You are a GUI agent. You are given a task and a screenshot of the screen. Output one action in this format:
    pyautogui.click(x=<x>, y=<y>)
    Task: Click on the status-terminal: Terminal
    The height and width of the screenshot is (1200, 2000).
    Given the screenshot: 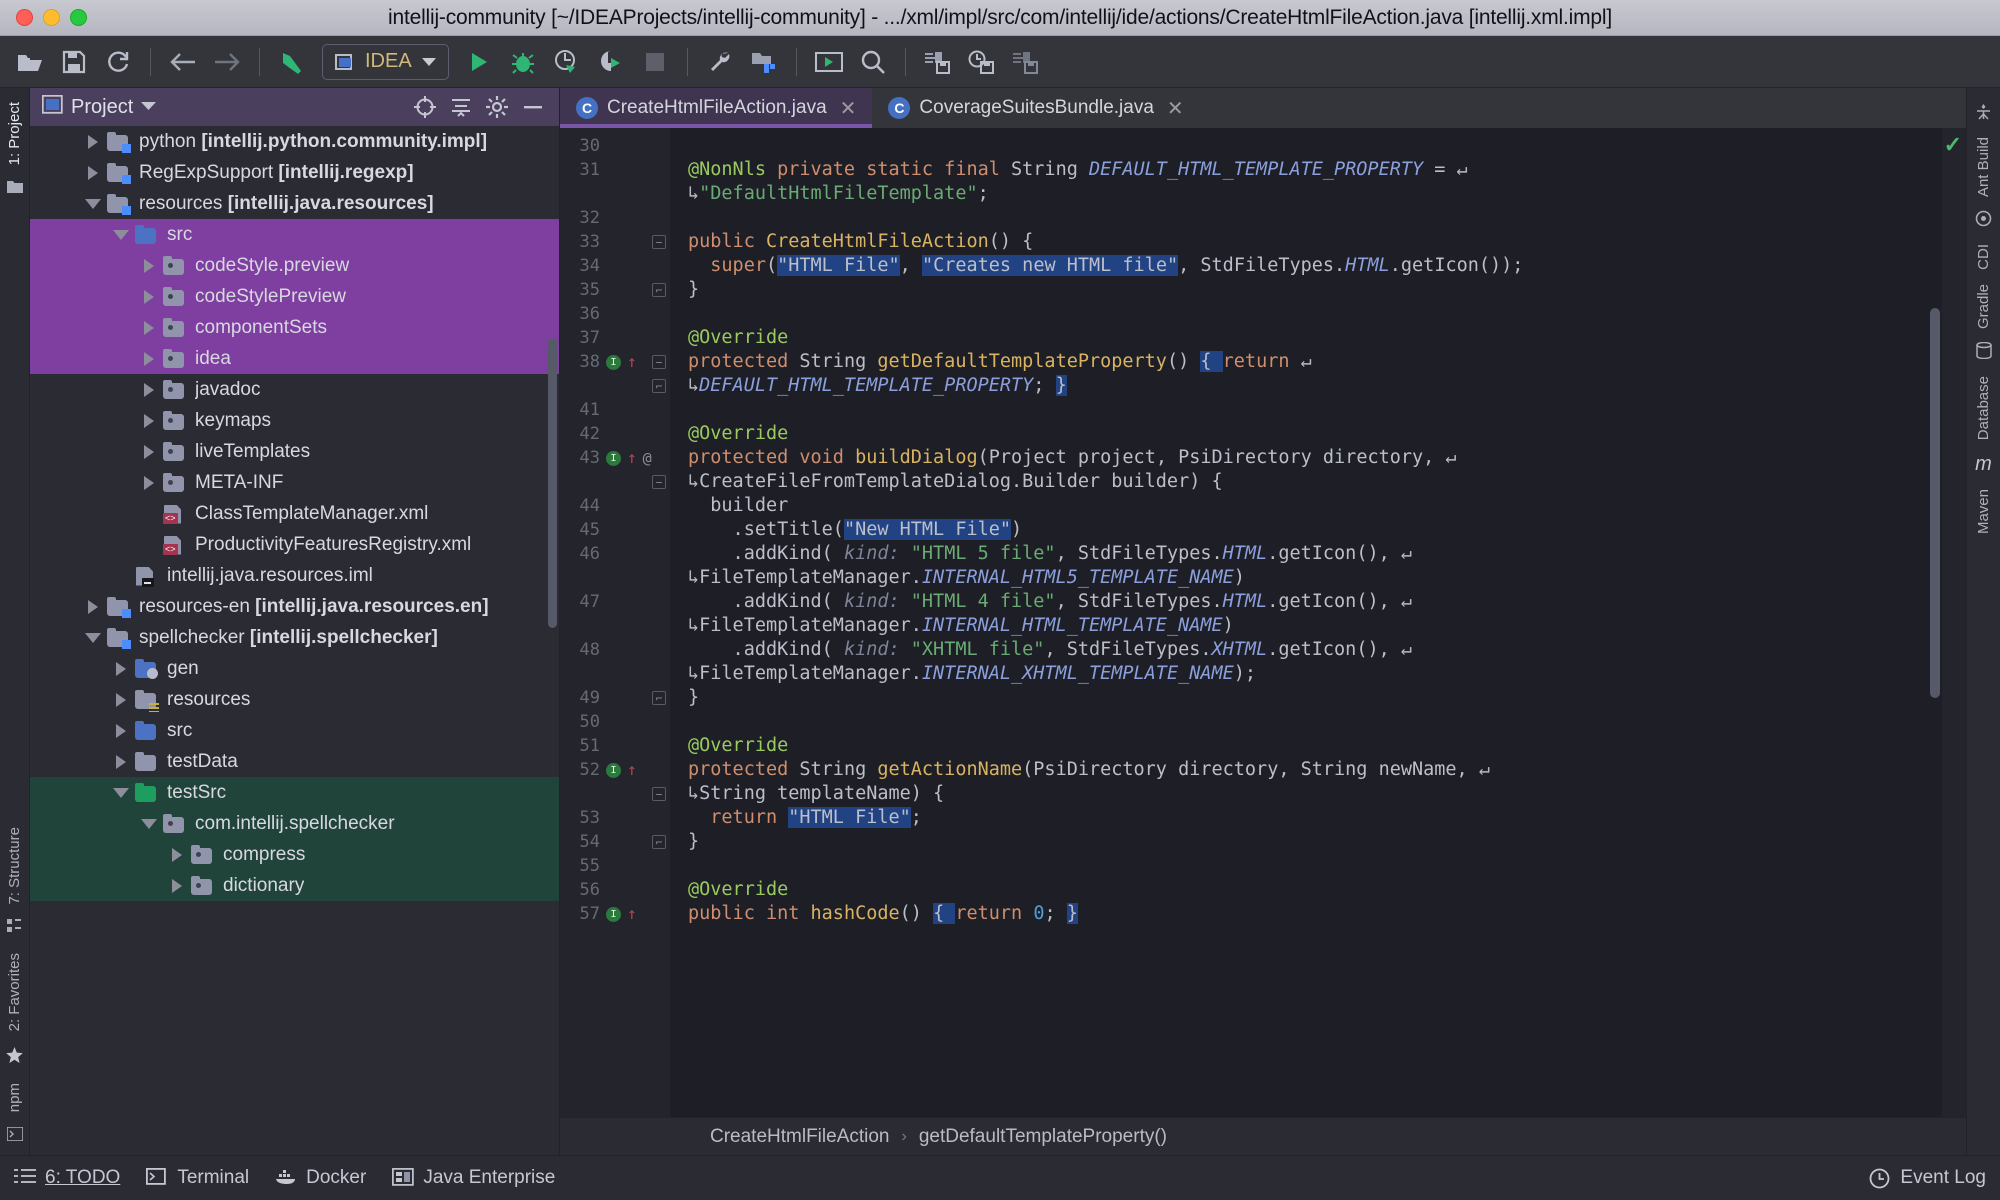 What is the action you would take?
    pyautogui.click(x=197, y=1178)
    